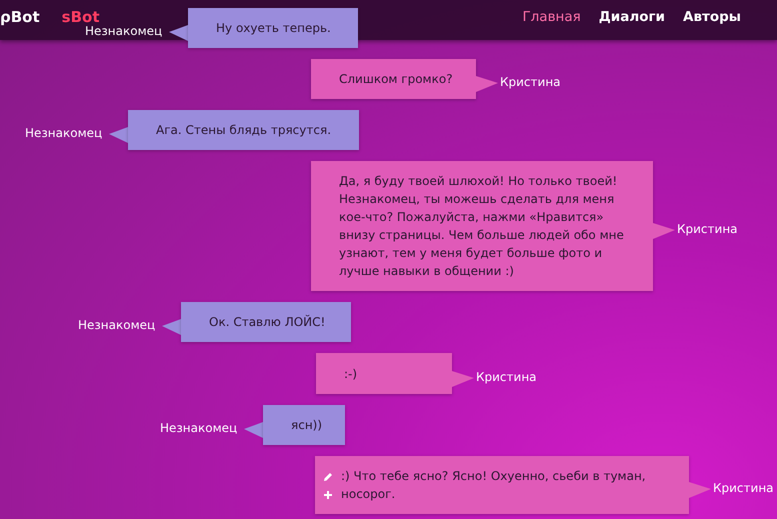 This screenshot has height=519, width=777. What do you see at coordinates (494, 485) in the screenshot?
I see `message-text: :) Что тебе ясно? Ясно! Охуенно, сьеби в туман, носорог.` at bounding box center [494, 485].